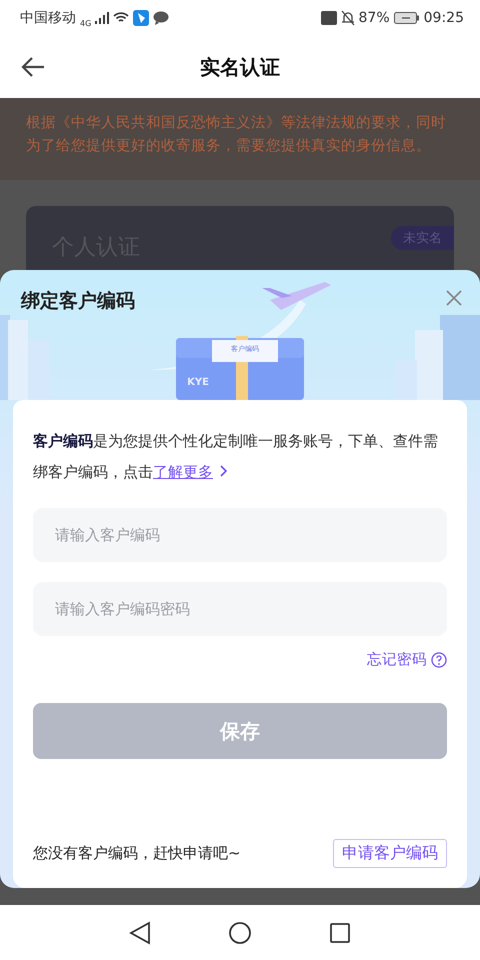  Describe the element at coordinates (78, 301) in the screenshot. I see `dialog-title: 绑定客户编码` at that location.